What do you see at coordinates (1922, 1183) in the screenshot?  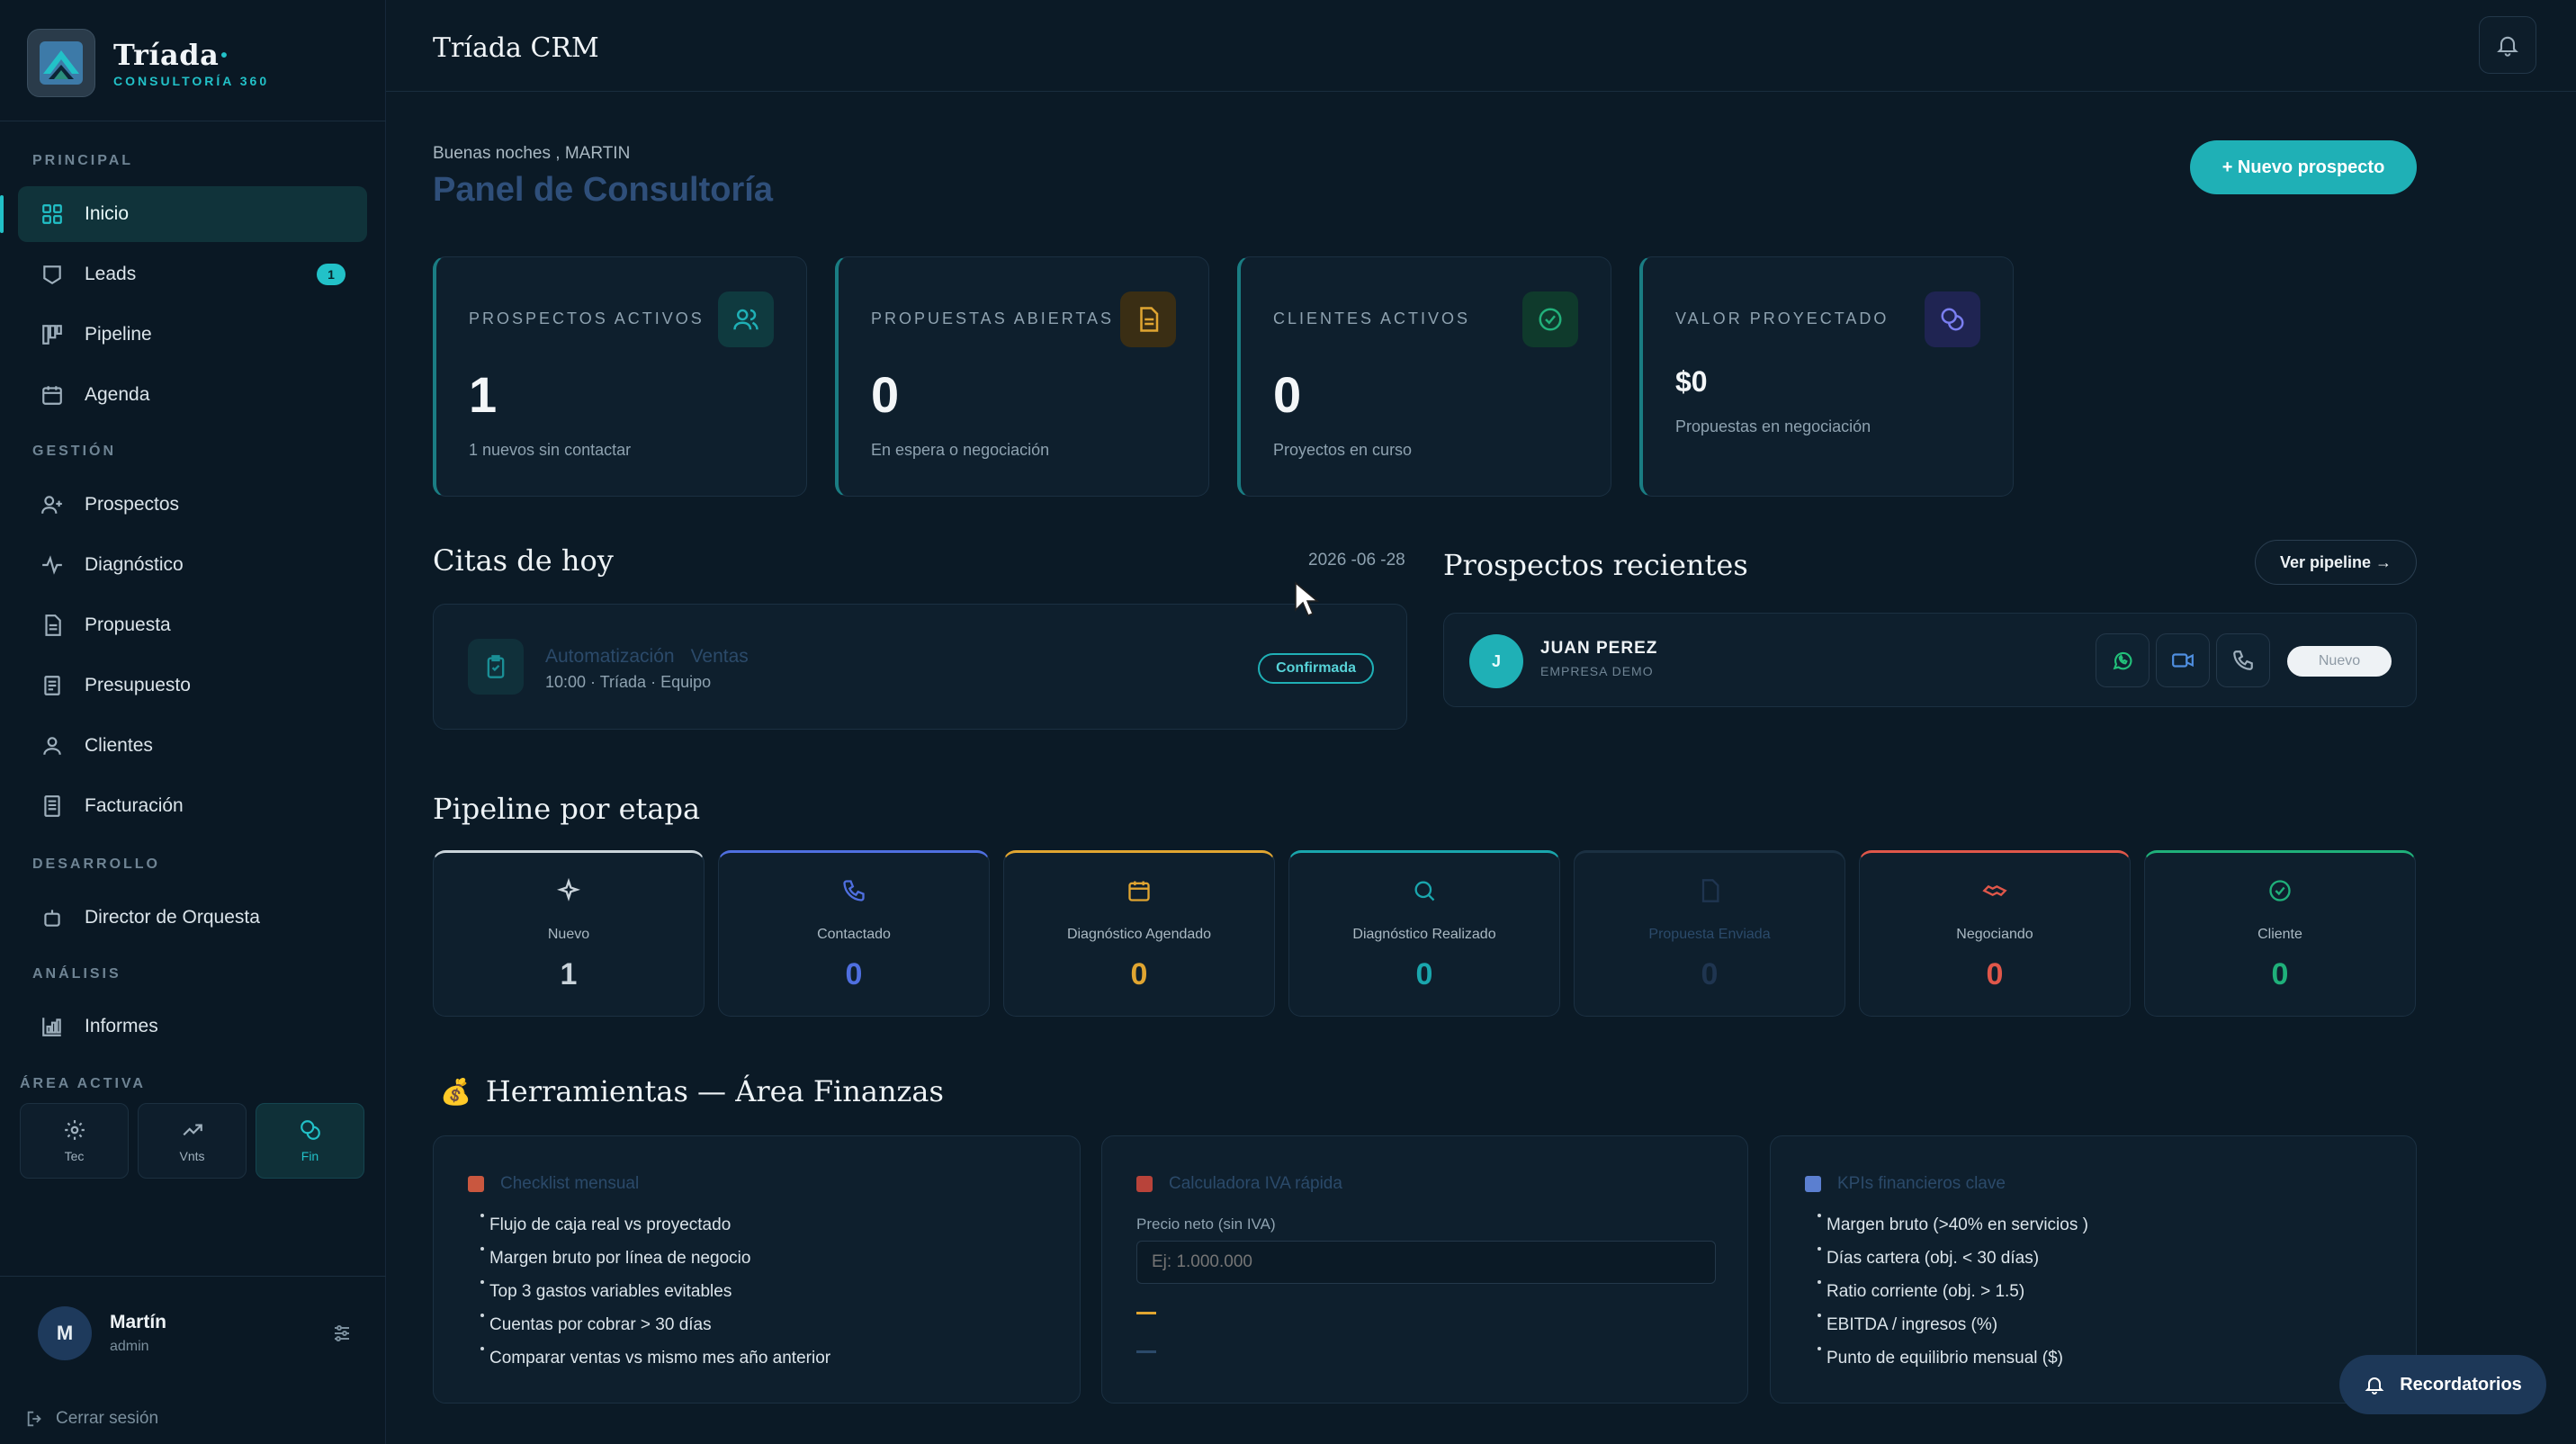 I see `kpis-title: KPIs financieros clave` at bounding box center [1922, 1183].